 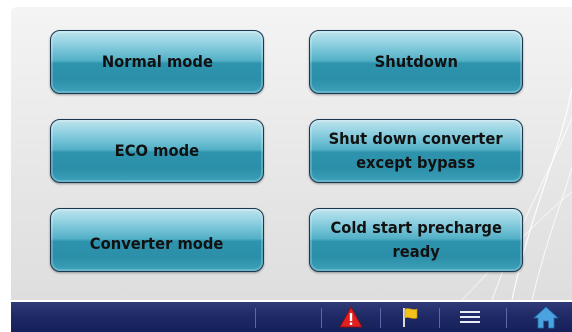 I want to click on bottom-taskbar, so click(x=291, y=317).